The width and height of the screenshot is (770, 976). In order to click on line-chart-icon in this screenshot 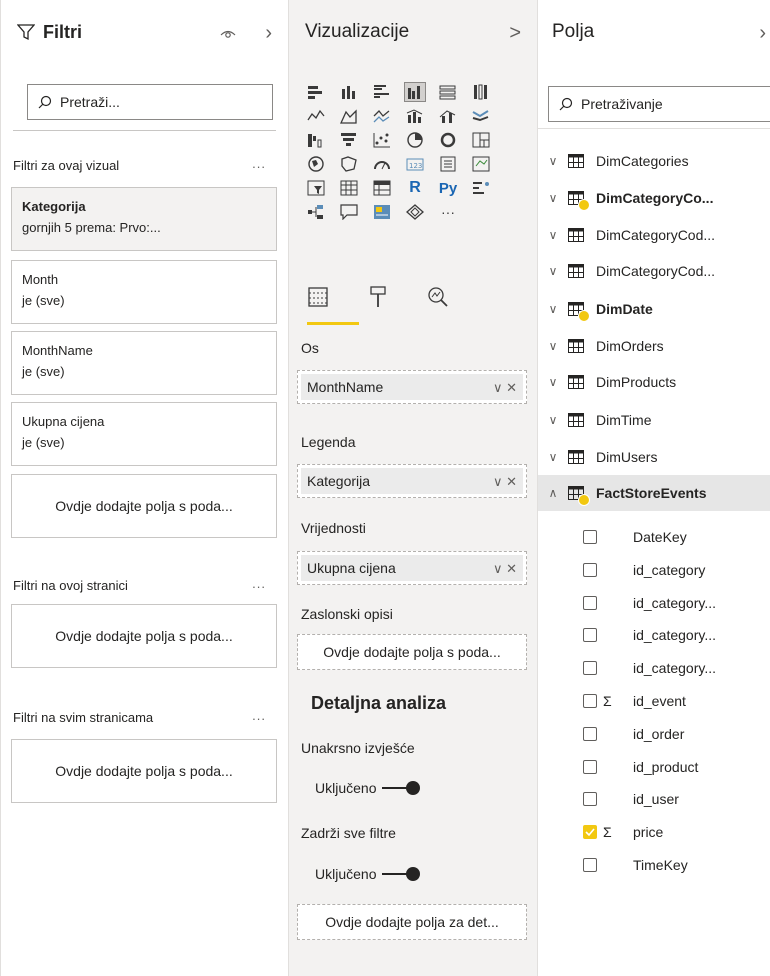, I will do `click(316, 116)`.